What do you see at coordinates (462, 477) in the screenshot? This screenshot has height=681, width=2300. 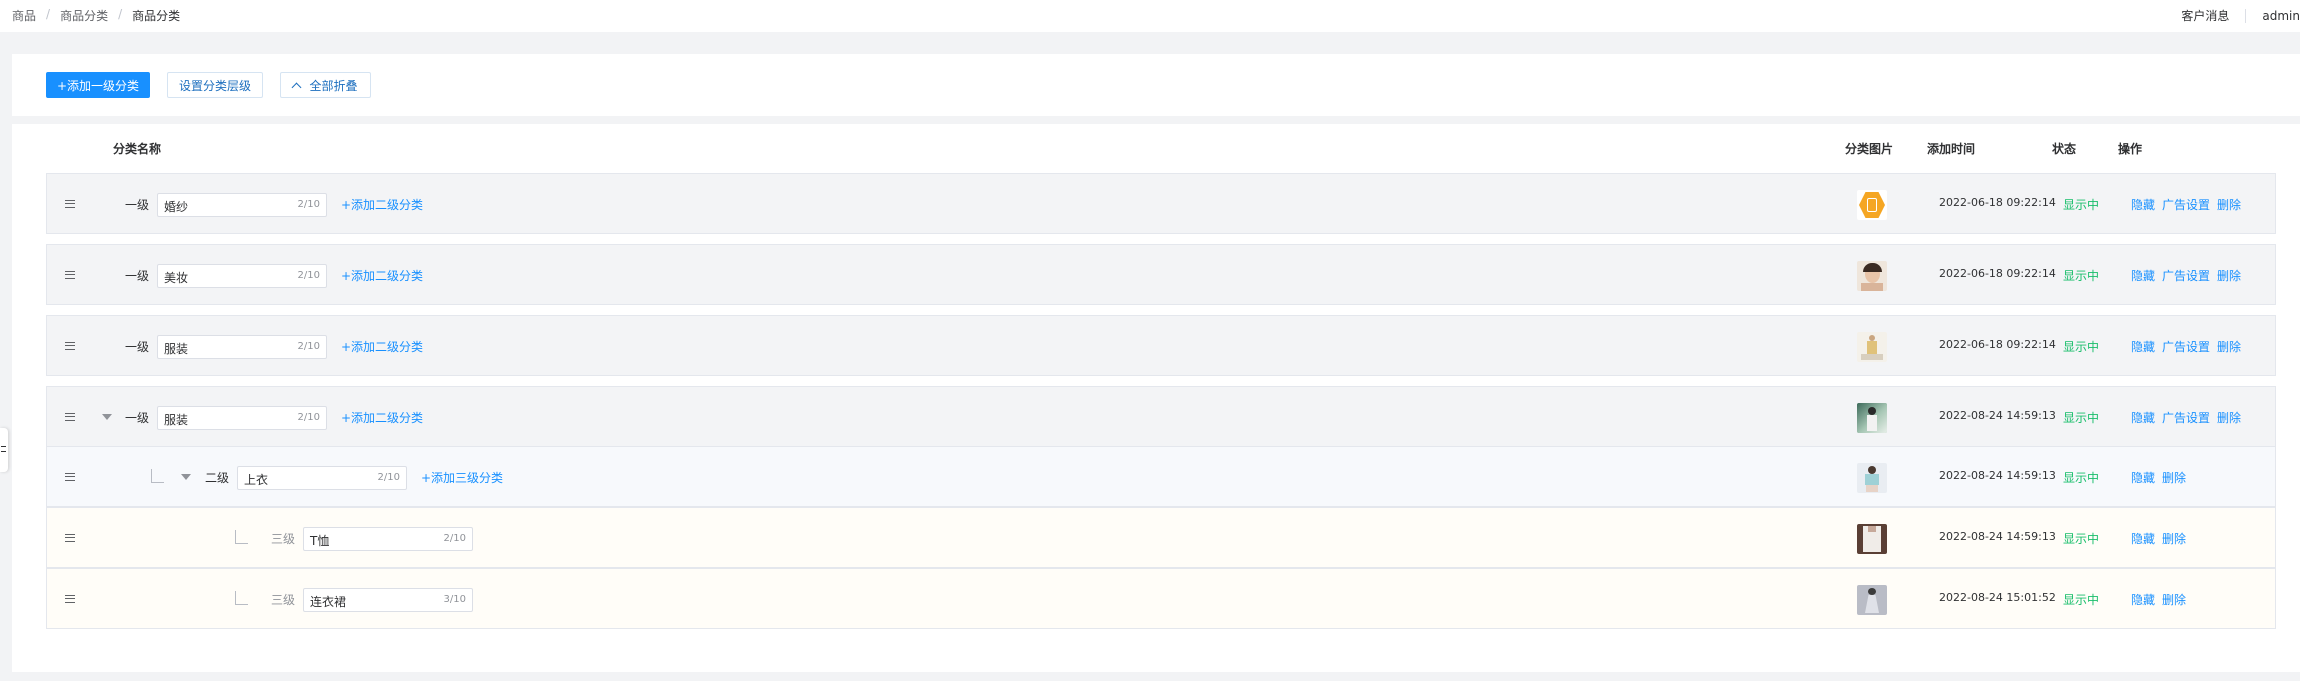 I see `add-subcategory-link: +添加三级分类` at bounding box center [462, 477].